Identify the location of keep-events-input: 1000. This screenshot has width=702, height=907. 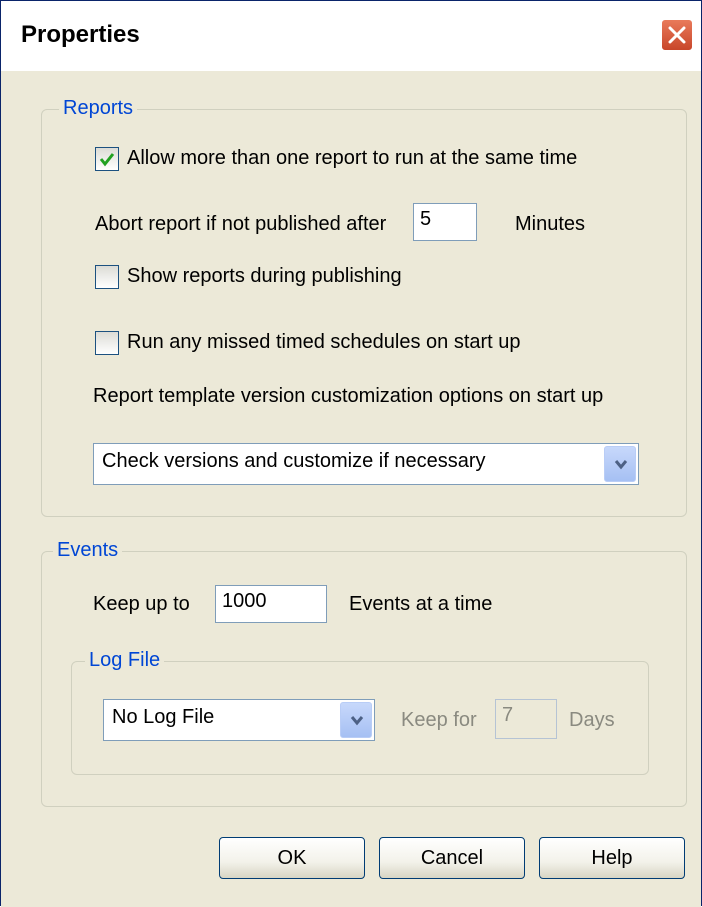
(271, 604).